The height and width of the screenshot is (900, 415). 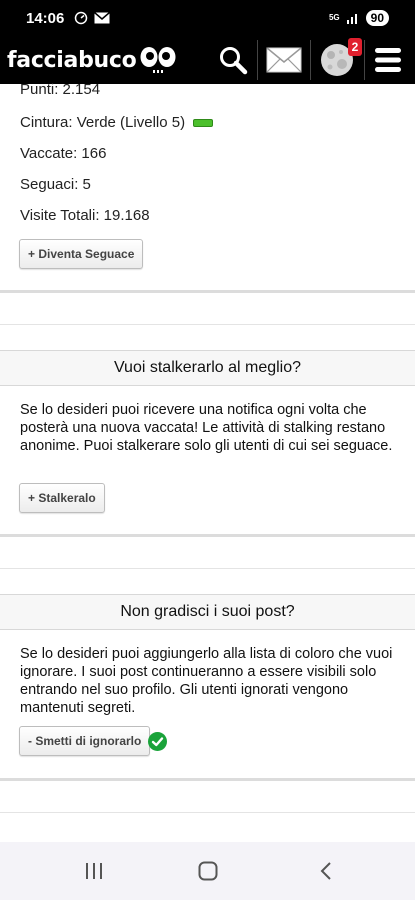 What do you see at coordinates (207, 60) in the screenshot?
I see `app-header: facciabuco 2` at bounding box center [207, 60].